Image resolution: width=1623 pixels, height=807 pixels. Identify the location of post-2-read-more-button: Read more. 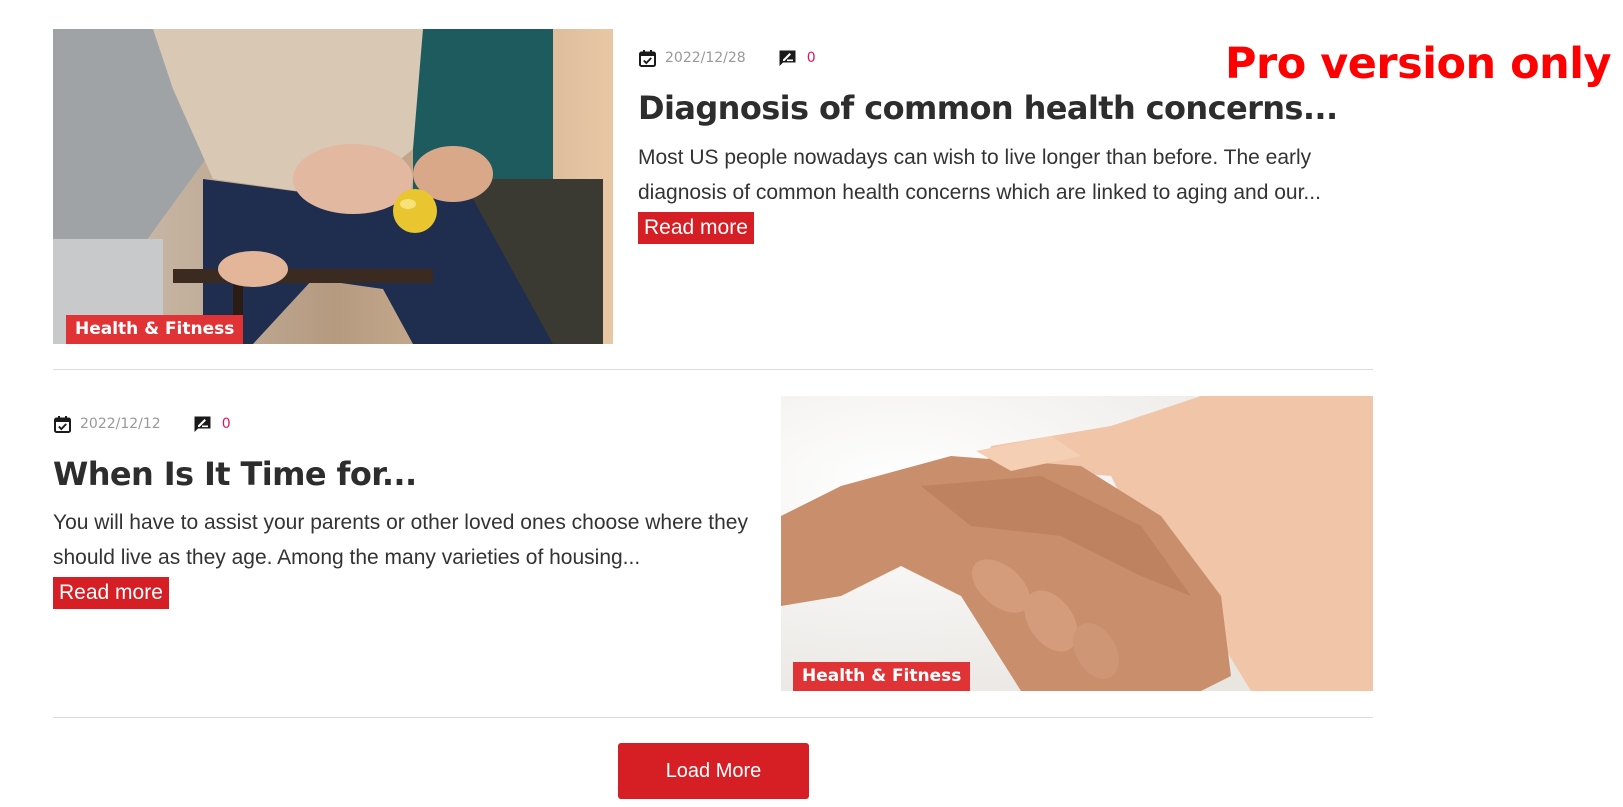
(111, 593).